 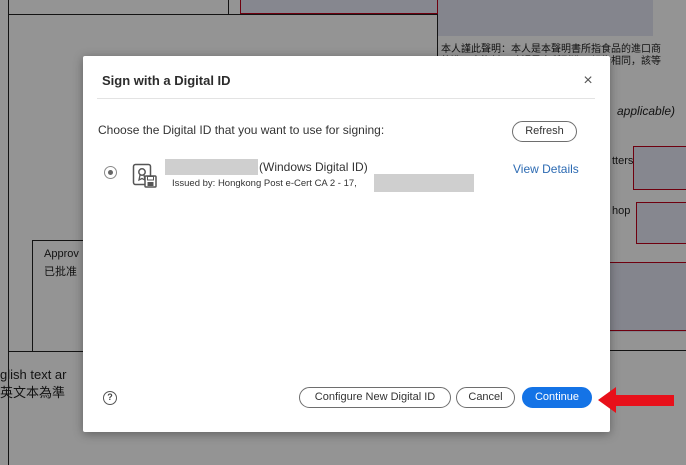 What do you see at coordinates (346, 98) in the screenshot?
I see `title-divider` at bounding box center [346, 98].